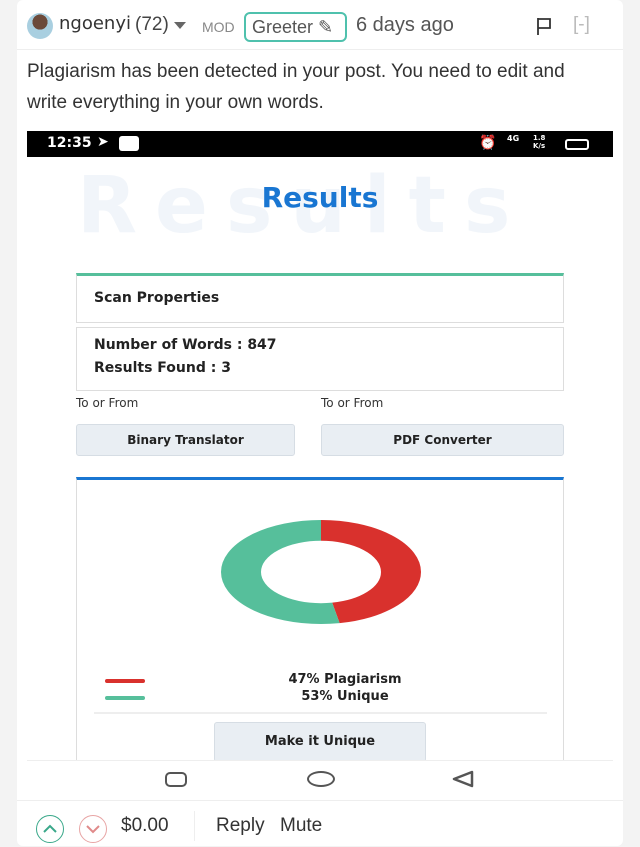 The image size is (640, 847). I want to click on flag-icon, so click(544, 26).